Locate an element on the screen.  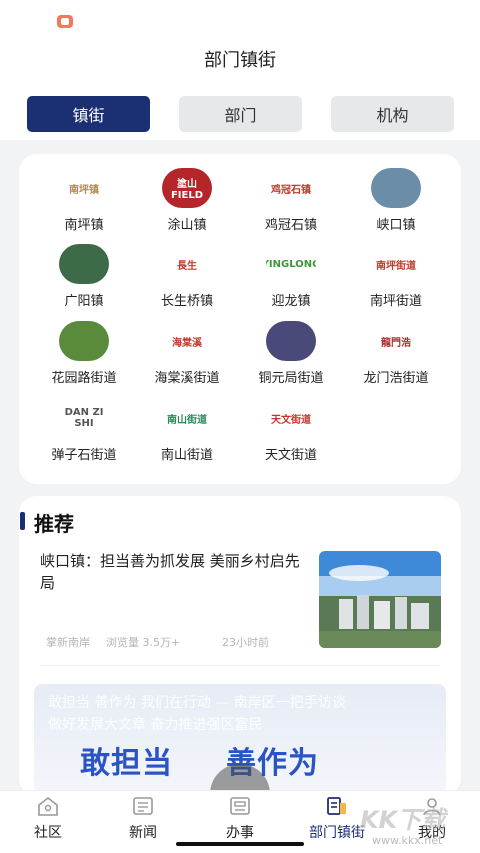
tabbar-label: 社区 is located at coordinates (48, 833).